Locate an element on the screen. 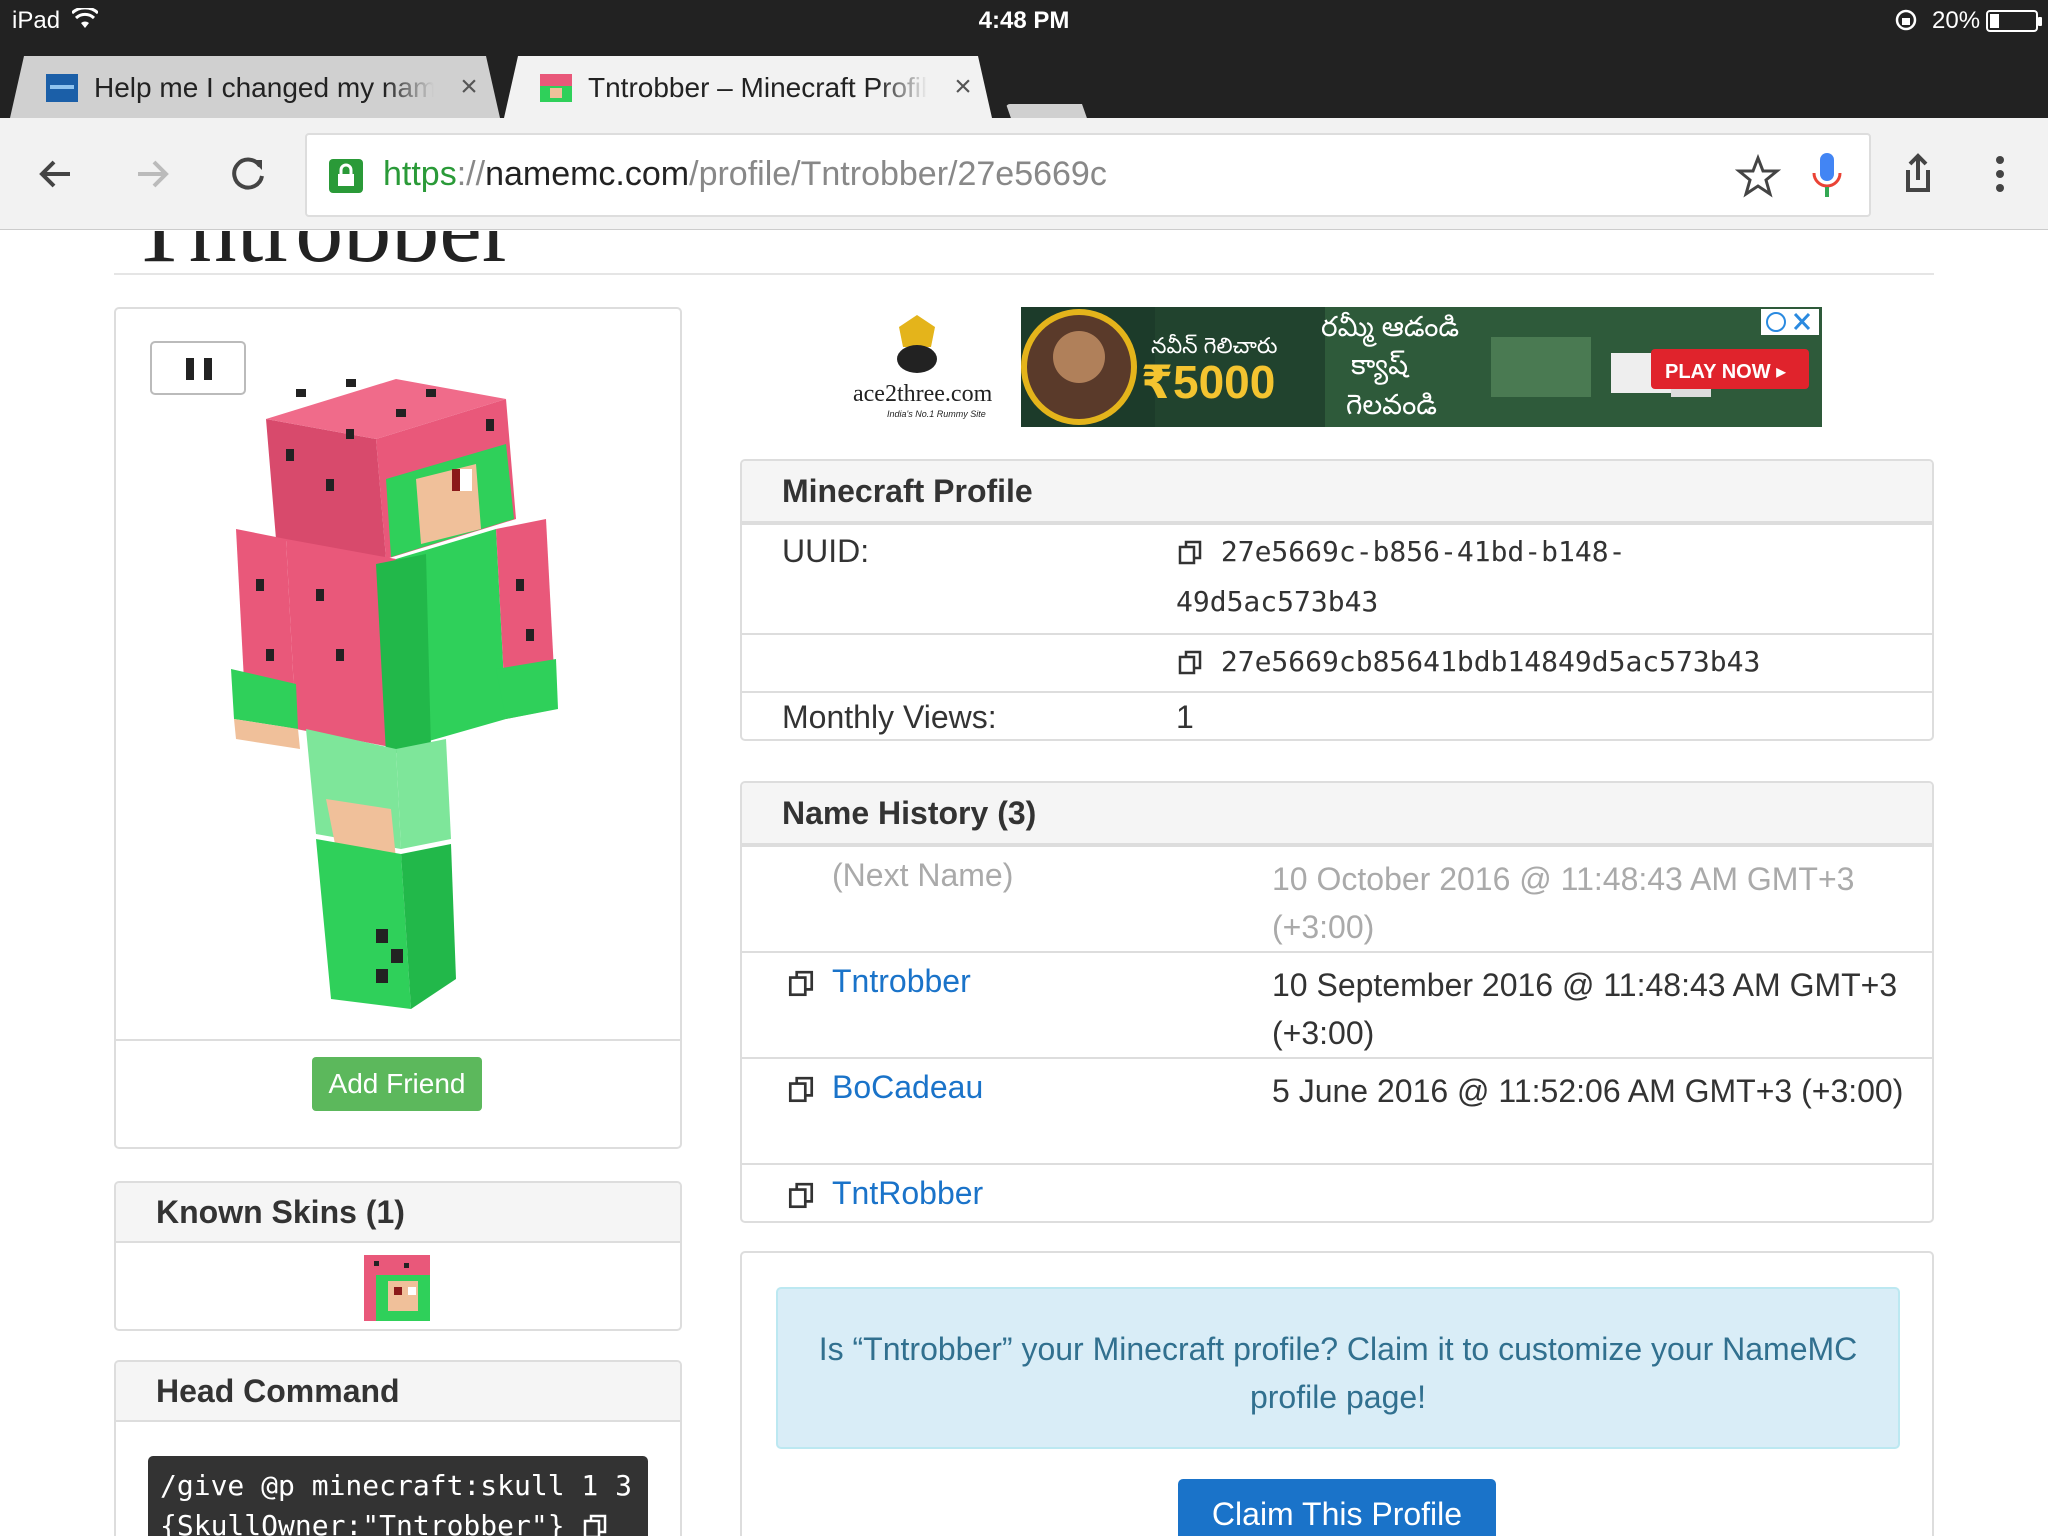  bookmark-star-icon is located at coordinates (1758, 176).